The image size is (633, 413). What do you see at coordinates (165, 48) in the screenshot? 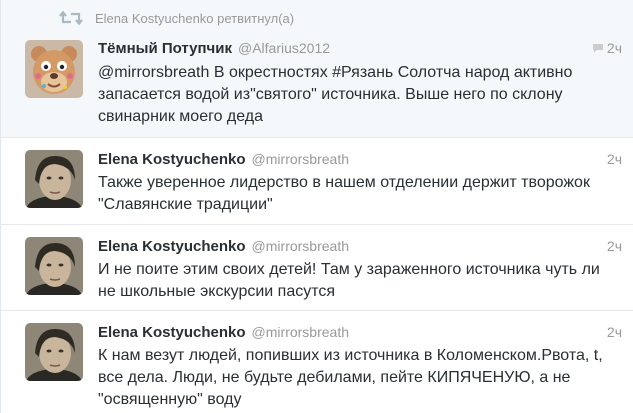
I see `tweet-fullname: Тёмный Потупчик` at bounding box center [165, 48].